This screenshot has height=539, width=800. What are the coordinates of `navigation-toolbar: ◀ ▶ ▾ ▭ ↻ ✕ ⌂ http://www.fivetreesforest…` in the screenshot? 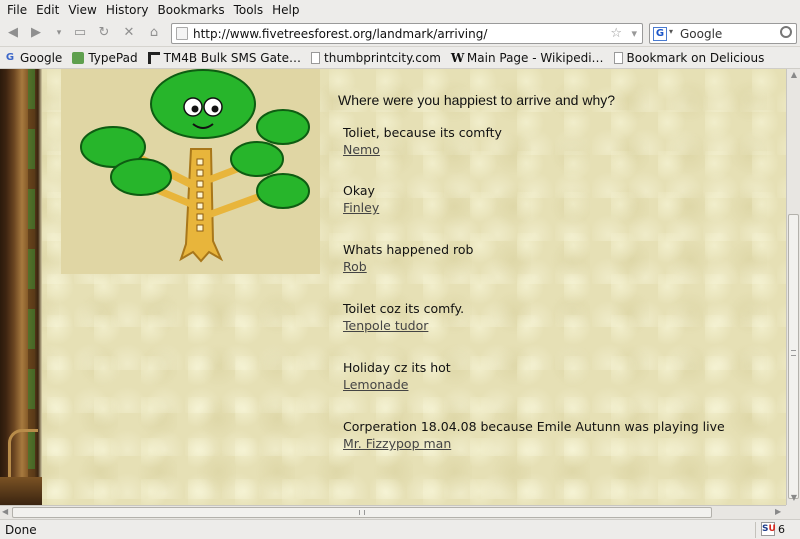 It's located at (400, 33).